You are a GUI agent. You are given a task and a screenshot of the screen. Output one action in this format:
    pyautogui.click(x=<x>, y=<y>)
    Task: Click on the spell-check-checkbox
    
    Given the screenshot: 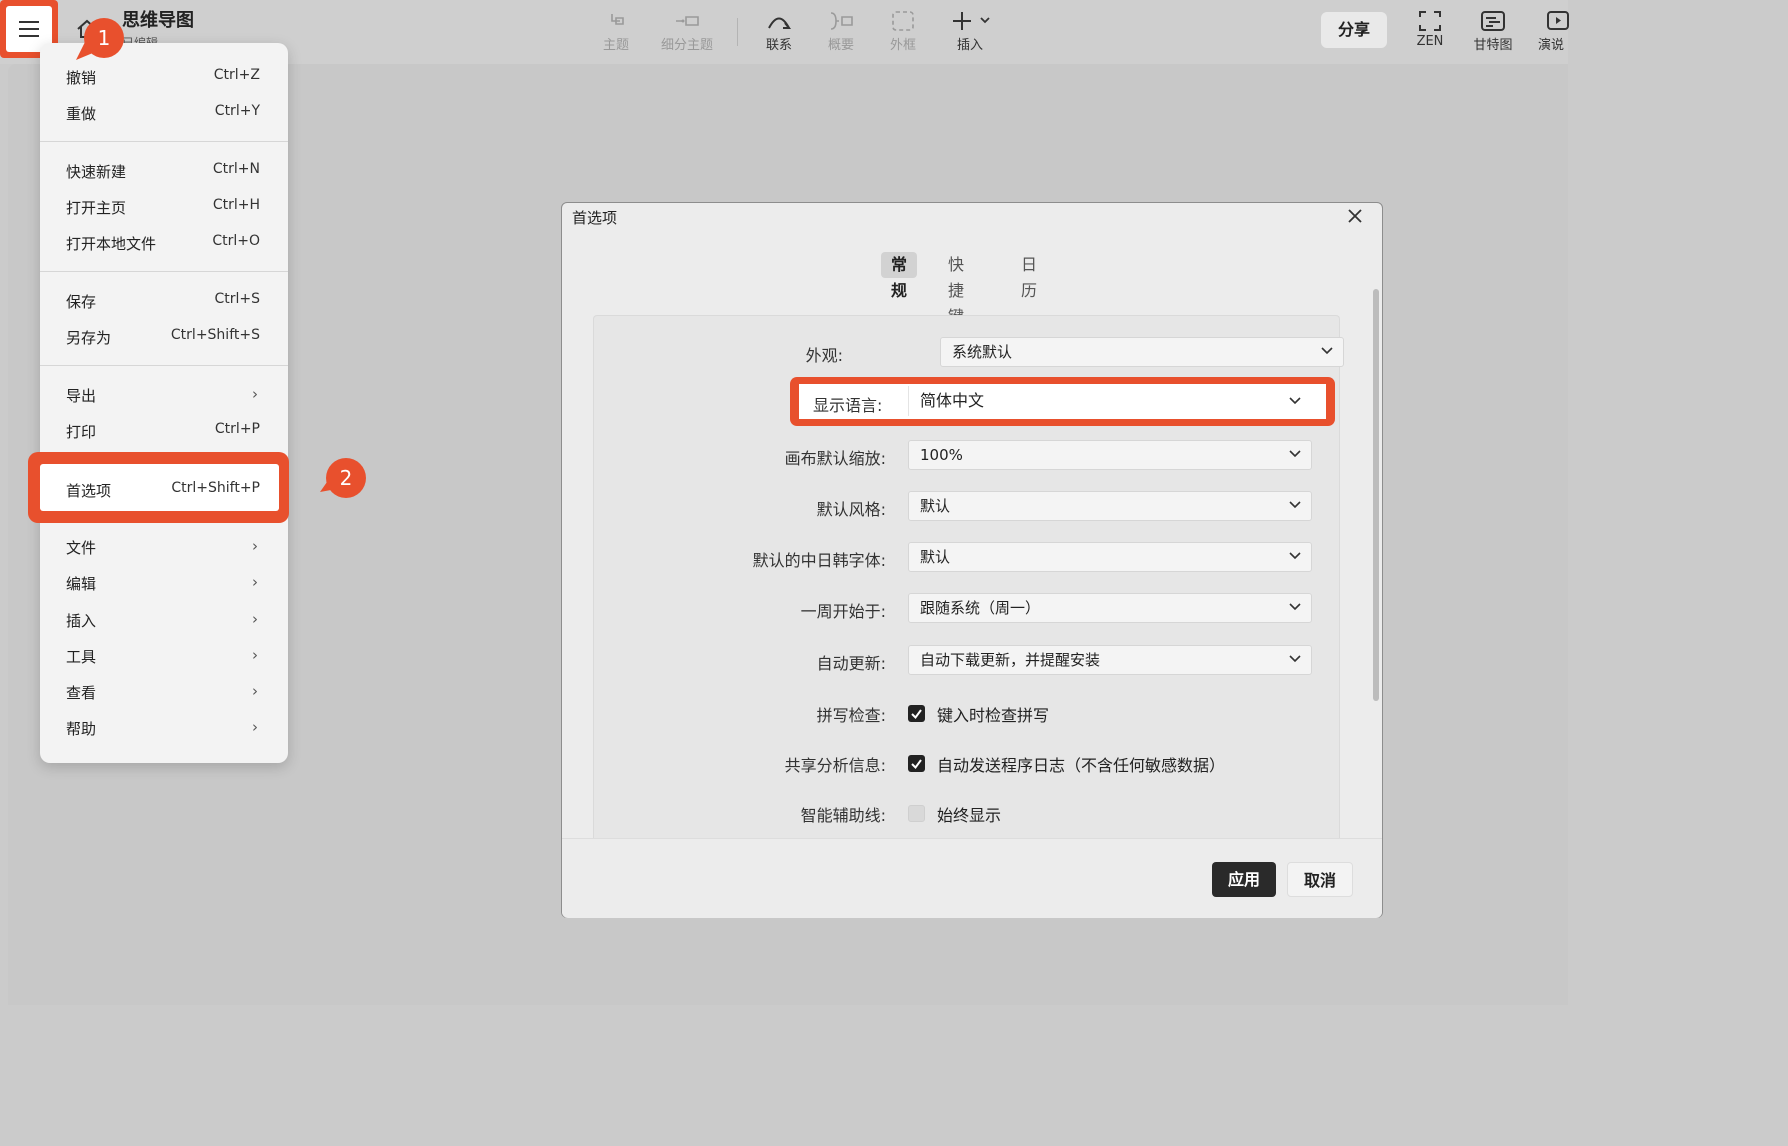 What is the action you would take?
    pyautogui.click(x=916, y=713)
    